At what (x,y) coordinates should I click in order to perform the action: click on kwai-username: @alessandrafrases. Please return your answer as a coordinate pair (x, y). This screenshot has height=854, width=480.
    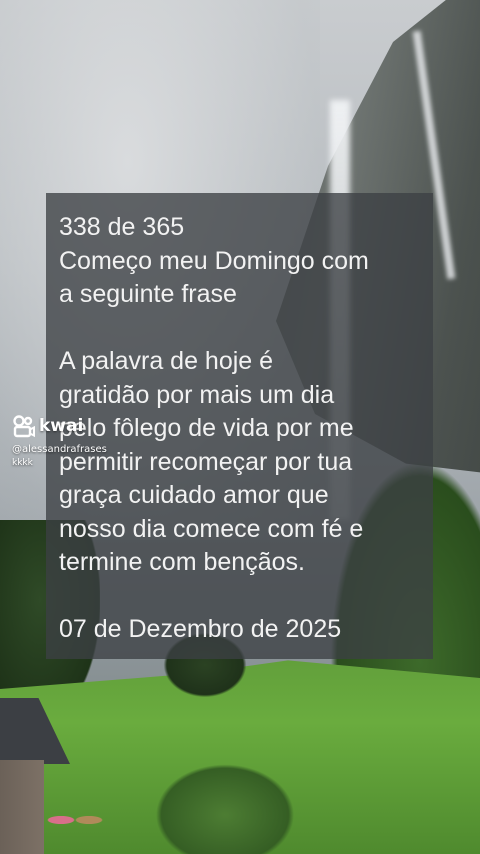
    Looking at the image, I should click on (59, 449).